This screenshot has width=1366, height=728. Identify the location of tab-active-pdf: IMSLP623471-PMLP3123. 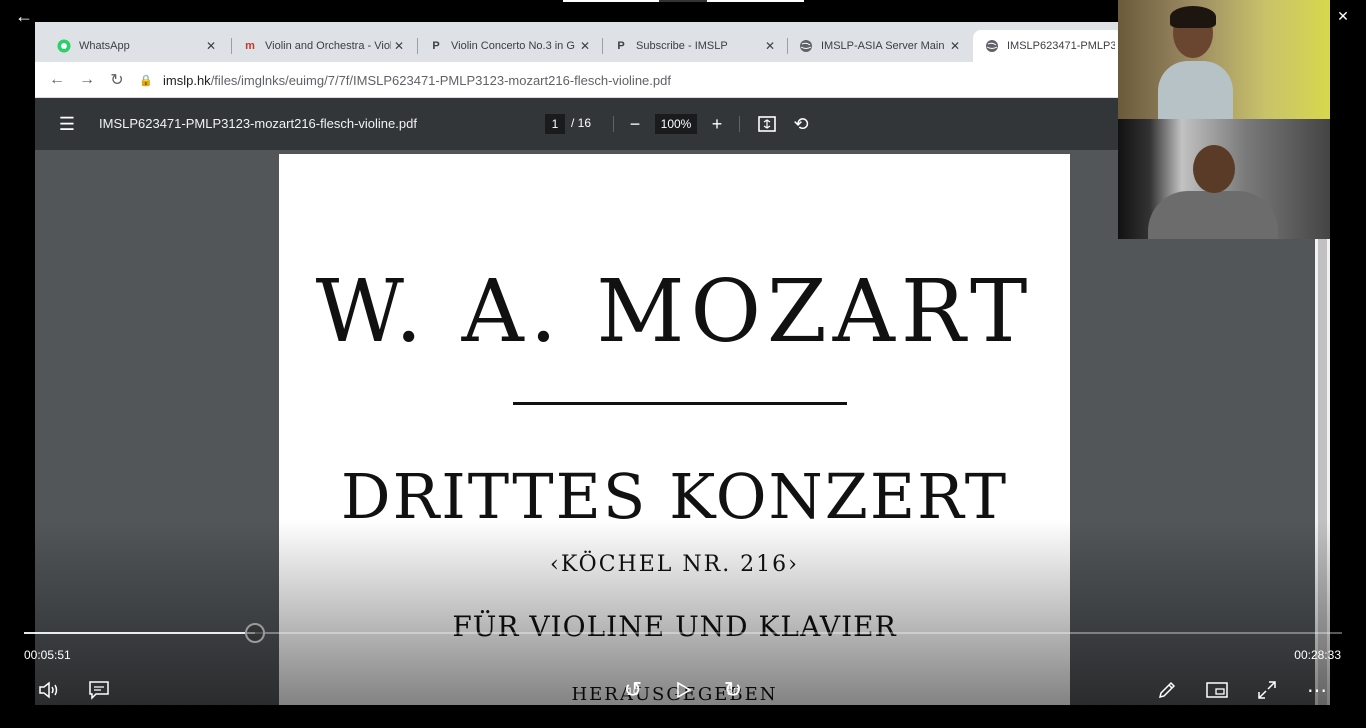
(1048, 46).